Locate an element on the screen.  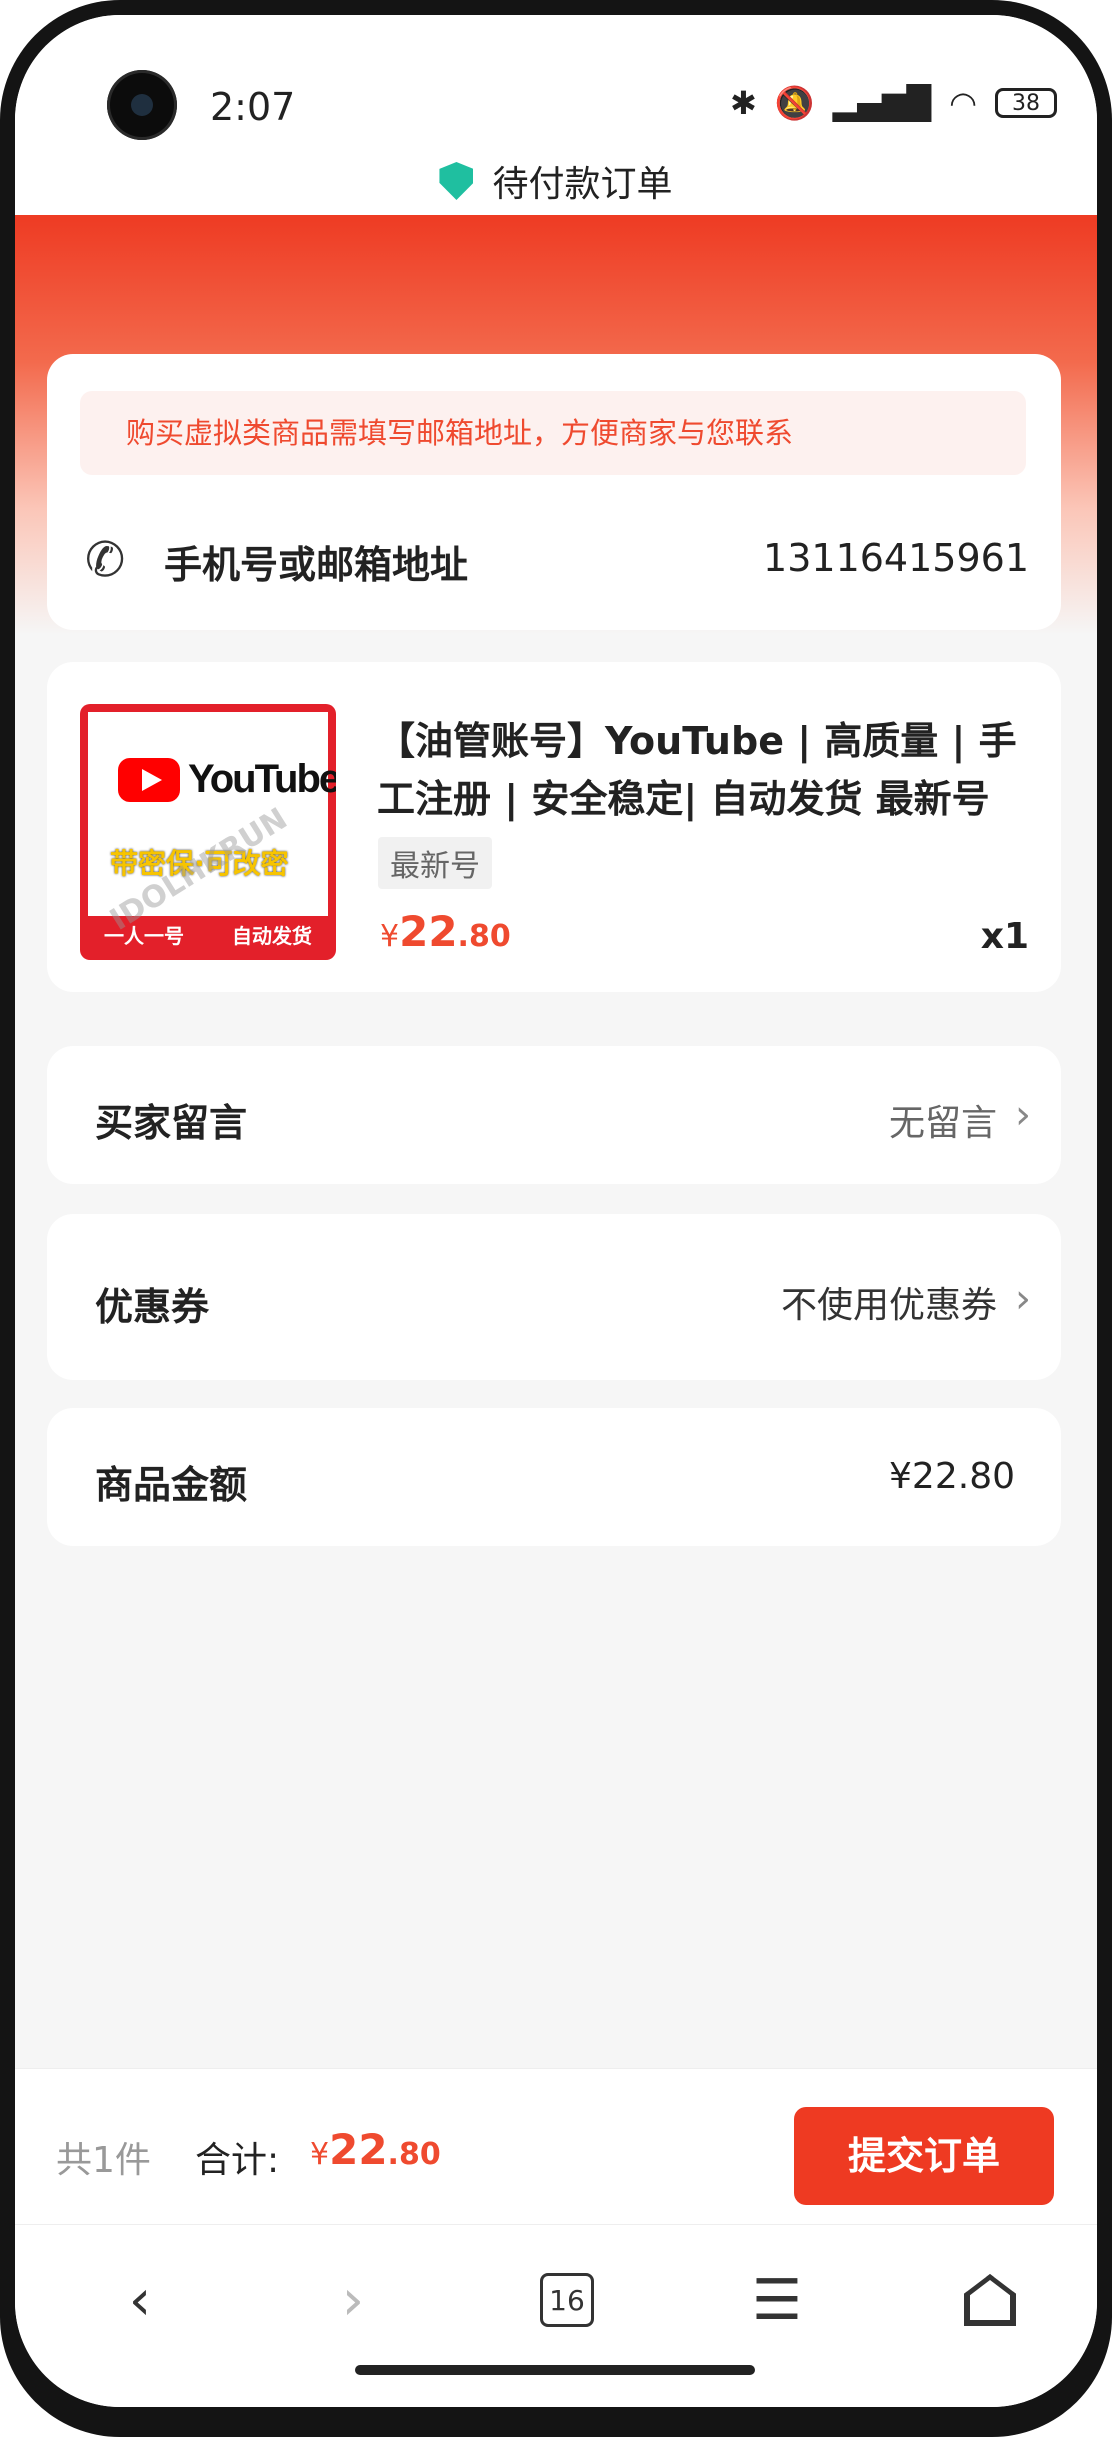
tabs-button: 16 is located at coordinates (567, 2300).